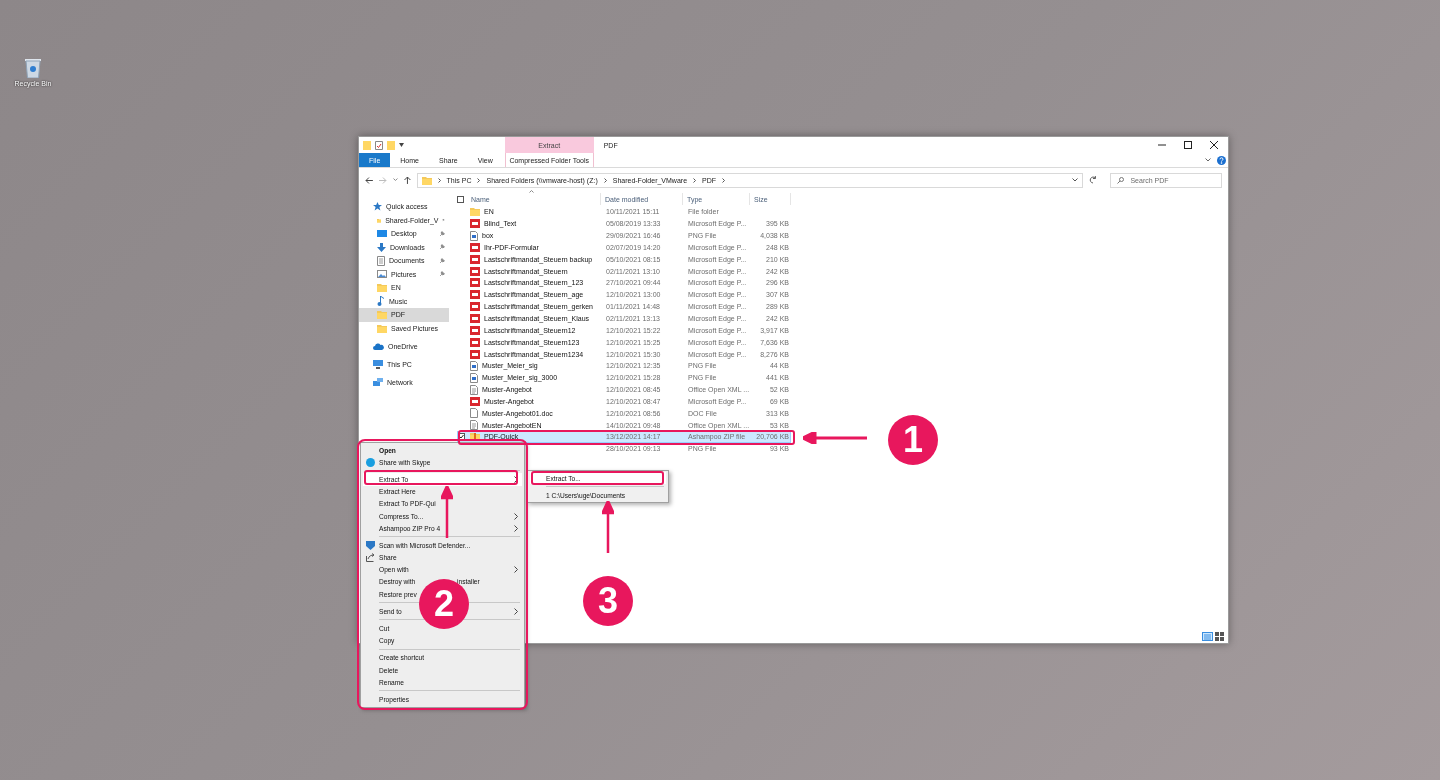 The height and width of the screenshot is (780, 1440). What do you see at coordinates (381, 247) in the screenshot?
I see `download-arrow-icon` at bounding box center [381, 247].